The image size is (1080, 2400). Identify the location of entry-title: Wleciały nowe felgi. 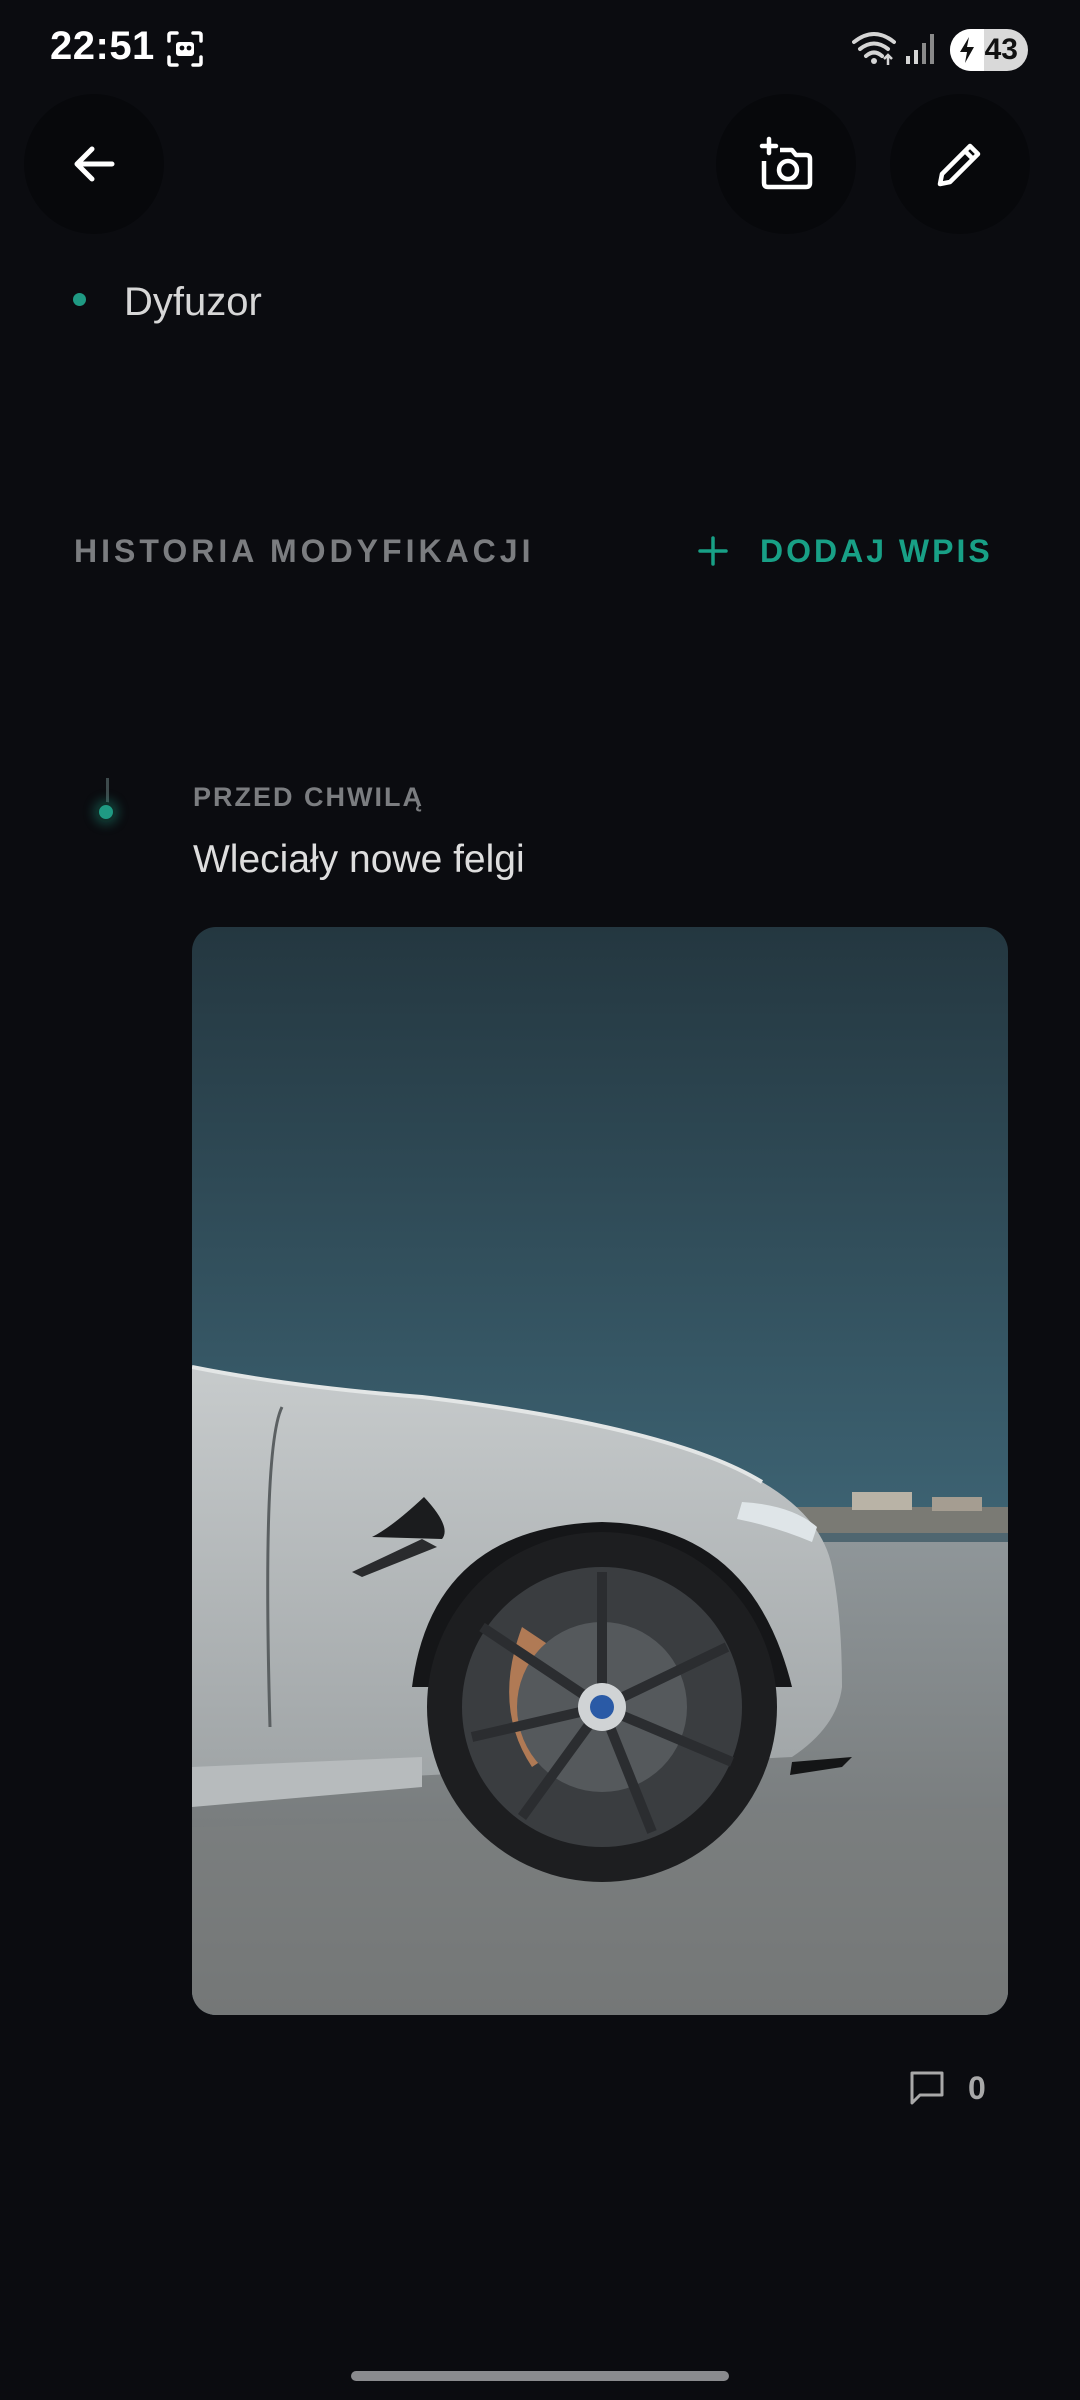
(359, 859).